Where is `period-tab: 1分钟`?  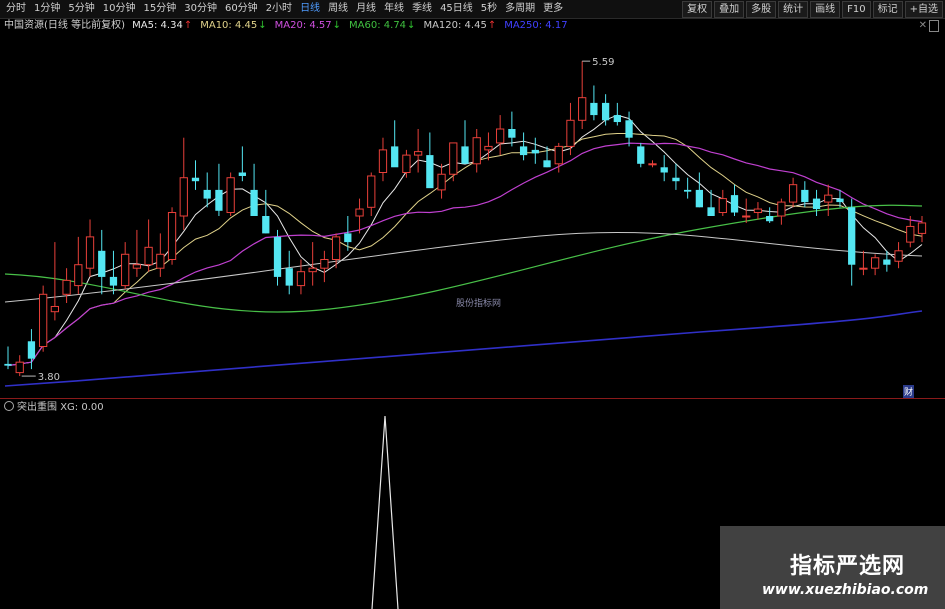 period-tab: 1分钟 is located at coordinates (47, 9).